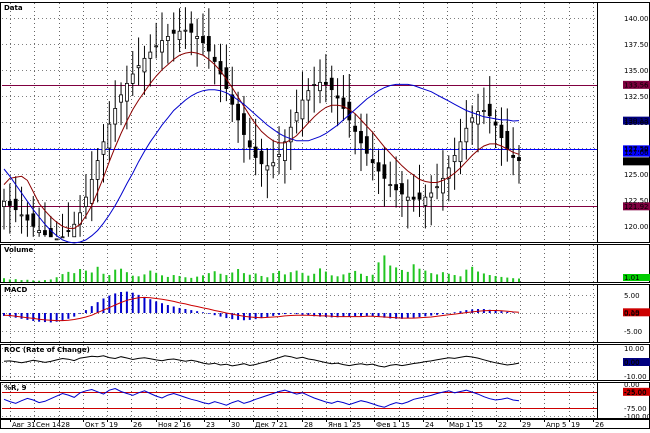 The height and width of the screenshot is (433, 650). Describe the element at coordinates (635, 409) in the screenshot. I see `wr-tick-label: -75.00` at that location.